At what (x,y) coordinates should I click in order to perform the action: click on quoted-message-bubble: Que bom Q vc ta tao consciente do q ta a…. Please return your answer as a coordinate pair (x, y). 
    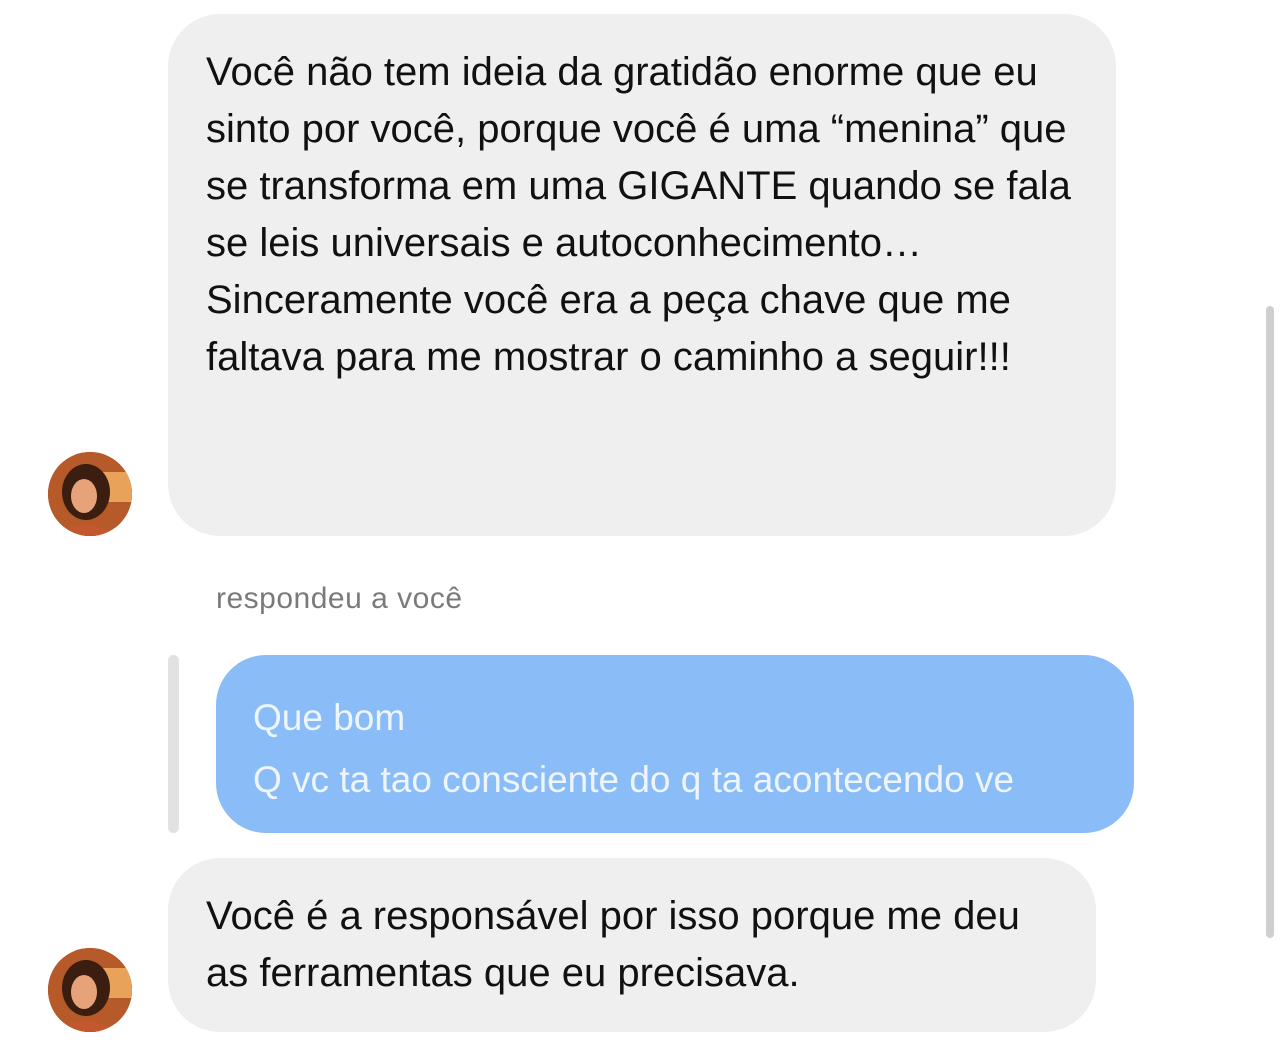
    Looking at the image, I should click on (675, 744).